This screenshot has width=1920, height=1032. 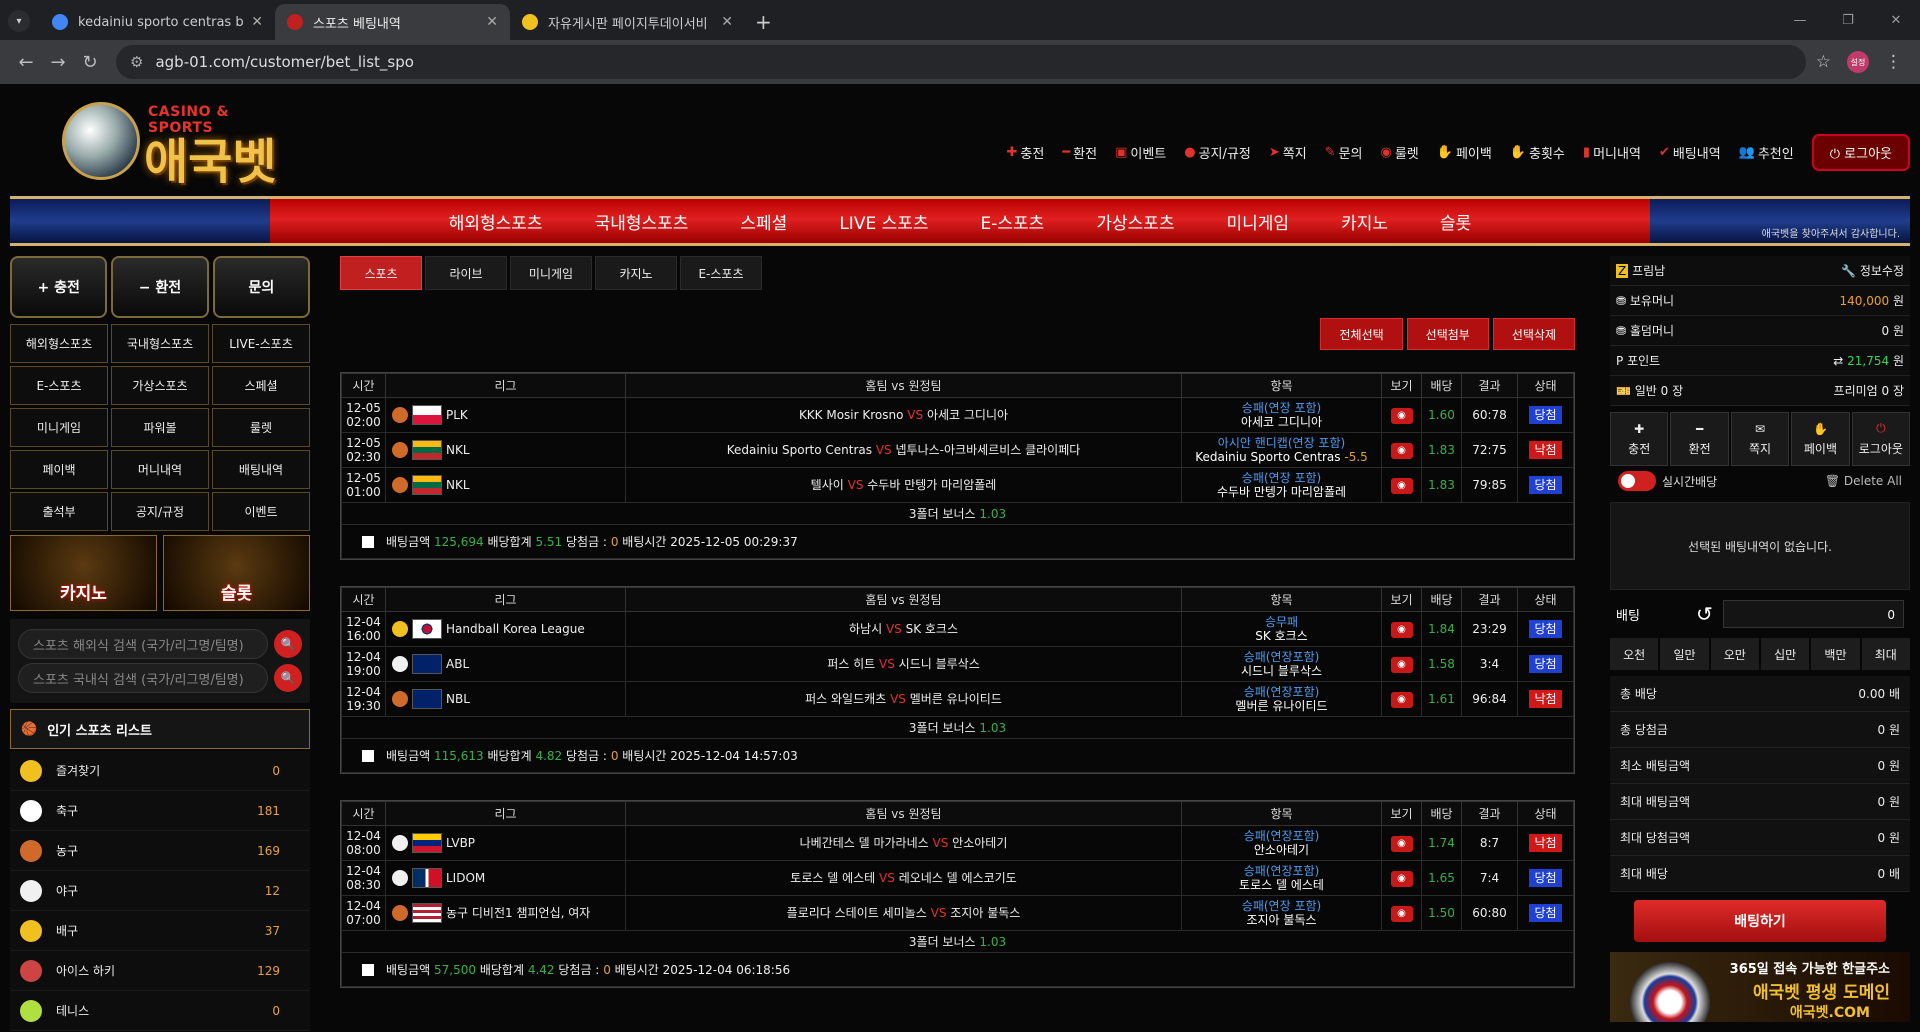 I want to click on main-nav-item: 스페셜, so click(x=763, y=221).